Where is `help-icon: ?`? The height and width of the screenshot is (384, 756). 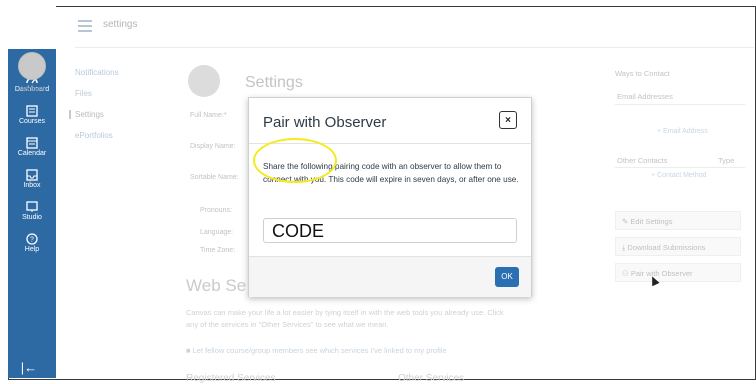
help-icon: ? is located at coordinates (32, 239).